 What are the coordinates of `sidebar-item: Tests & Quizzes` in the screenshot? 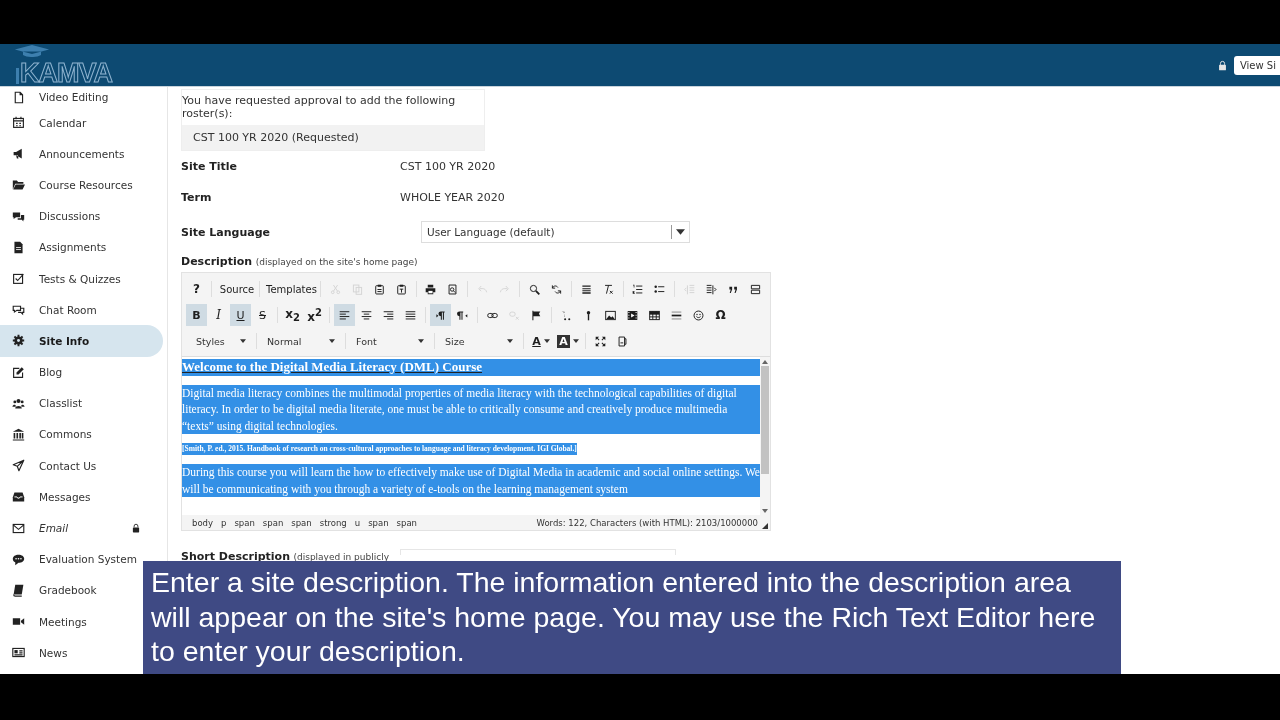 It's located at (70, 278).